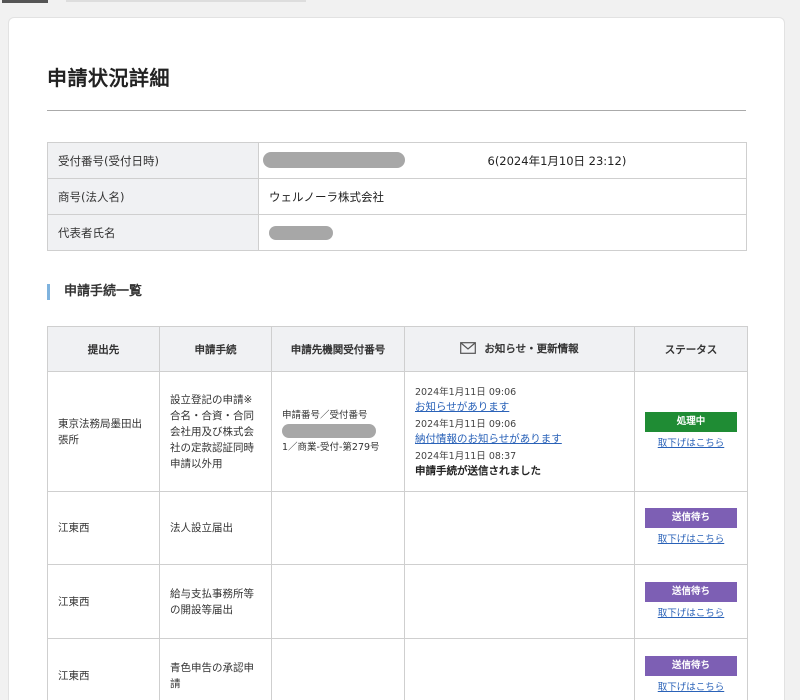 Image resolution: width=800 pixels, height=700 pixels. What do you see at coordinates (338, 349) in the screenshot?
I see `header-agency-number: 申請先機関受付番号` at bounding box center [338, 349].